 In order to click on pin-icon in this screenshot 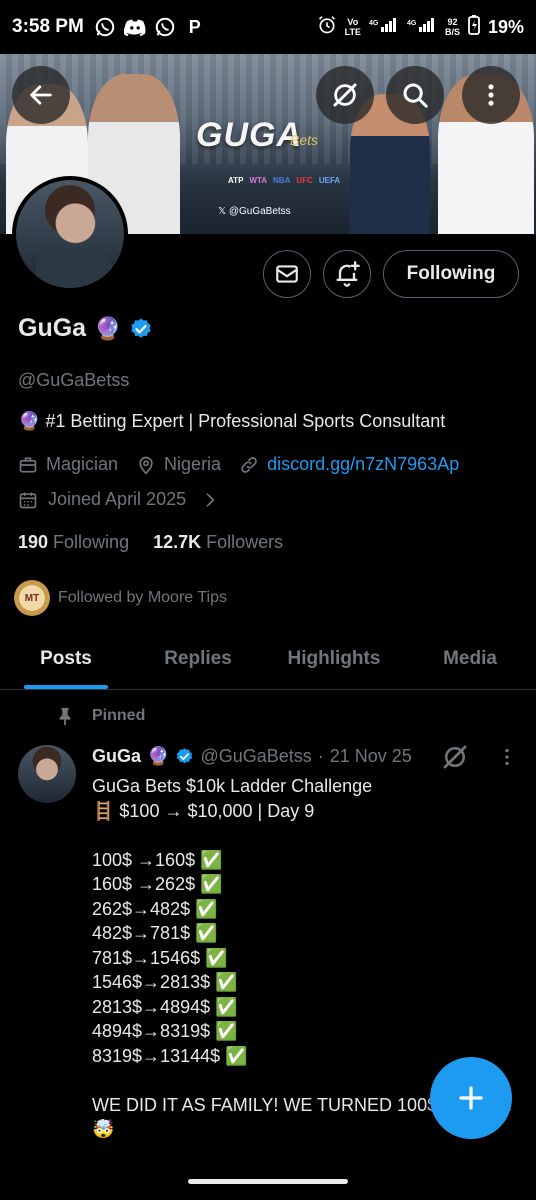, I will do `click(65, 716)`.